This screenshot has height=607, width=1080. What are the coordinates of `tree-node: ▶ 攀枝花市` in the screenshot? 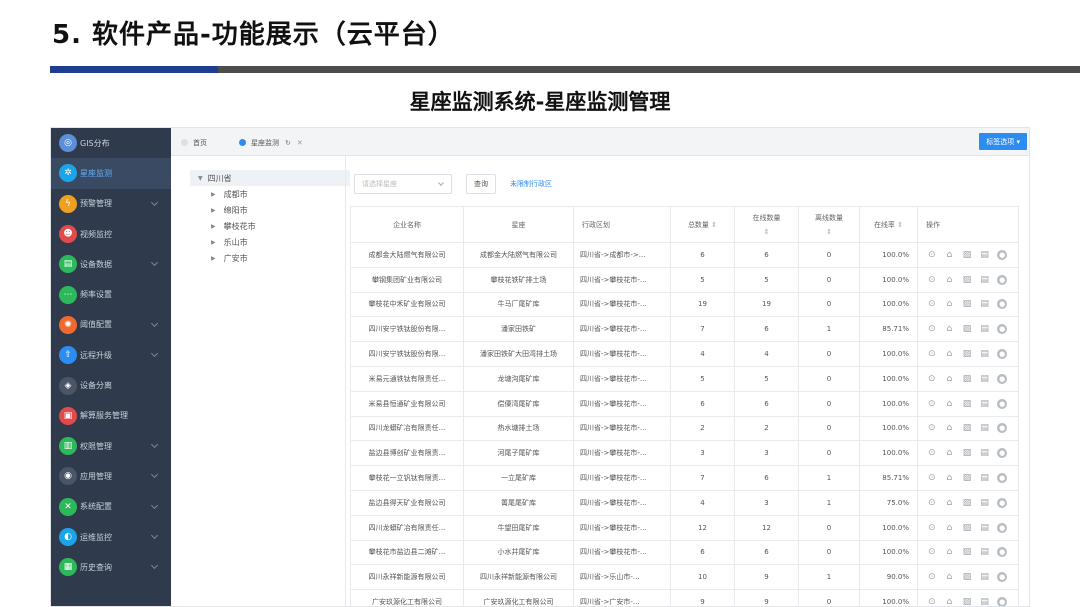 It's located at (270, 226).